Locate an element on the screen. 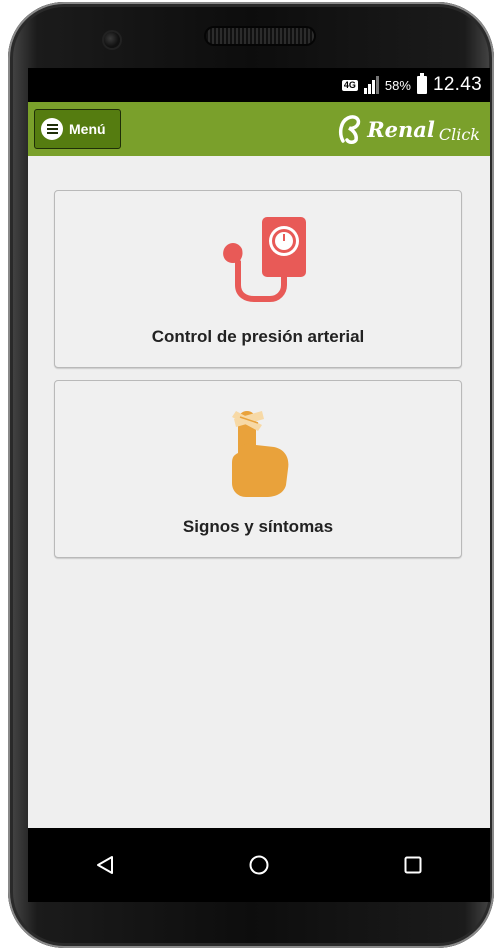  android-navigation-bar is located at coordinates (259, 865).